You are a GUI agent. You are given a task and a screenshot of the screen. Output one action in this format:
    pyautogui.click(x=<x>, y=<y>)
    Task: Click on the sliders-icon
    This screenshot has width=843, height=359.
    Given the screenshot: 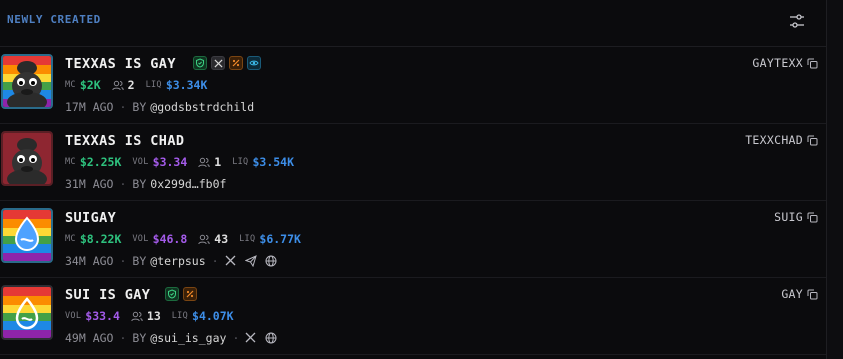 What is the action you would take?
    pyautogui.click(x=797, y=21)
    